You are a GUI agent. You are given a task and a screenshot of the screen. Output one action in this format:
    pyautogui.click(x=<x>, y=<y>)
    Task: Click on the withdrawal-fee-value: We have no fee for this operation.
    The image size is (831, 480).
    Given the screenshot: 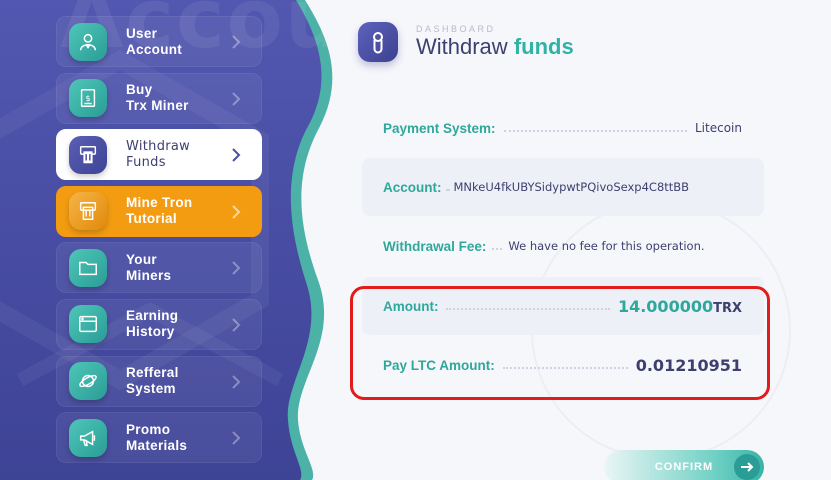 What is the action you would take?
    pyautogui.click(x=606, y=246)
    